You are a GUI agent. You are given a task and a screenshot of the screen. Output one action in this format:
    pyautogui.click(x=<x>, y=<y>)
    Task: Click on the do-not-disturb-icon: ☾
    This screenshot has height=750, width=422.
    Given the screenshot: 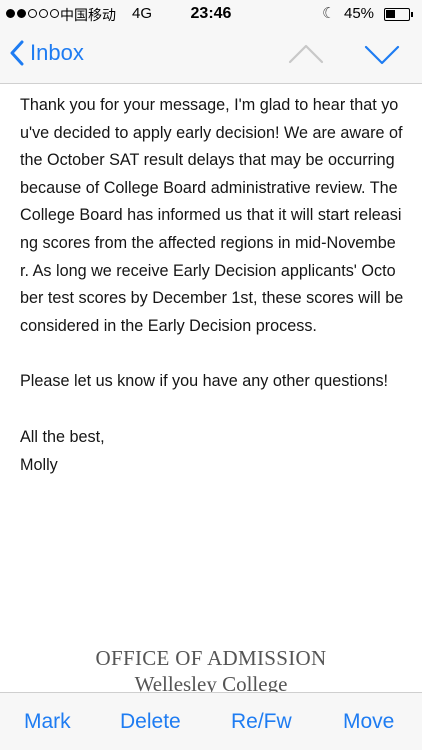 What is the action you would take?
    pyautogui.click(x=329, y=13)
    